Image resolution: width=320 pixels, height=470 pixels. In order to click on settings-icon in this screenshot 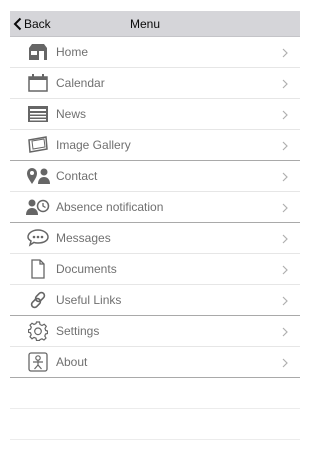, I will do `click(38, 331)`.